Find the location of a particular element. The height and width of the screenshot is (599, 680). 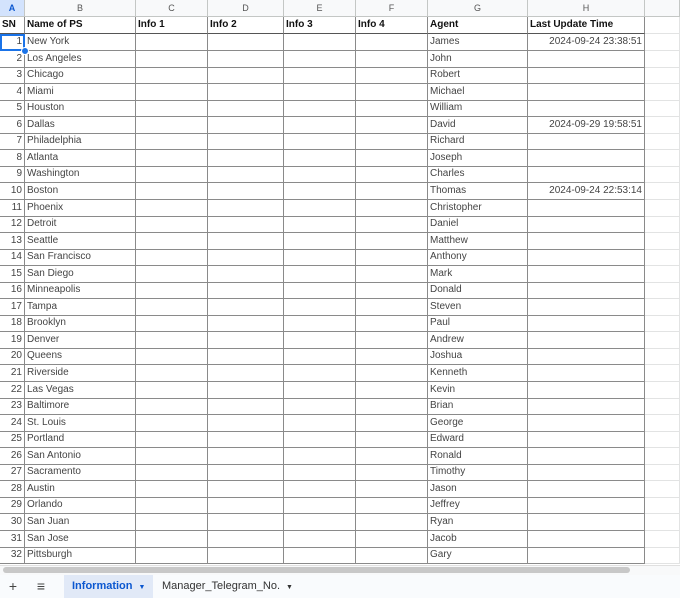

table-cell: 8 is located at coordinates (12, 158).